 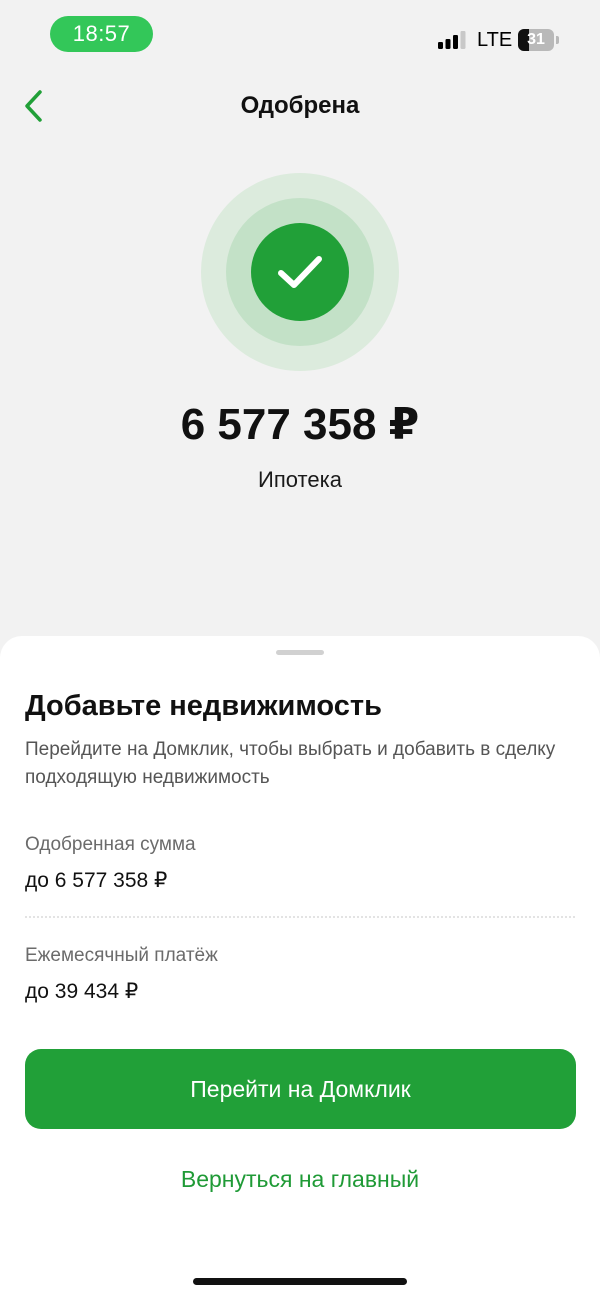 What do you see at coordinates (300, 479) in the screenshot?
I see `product-label: Ипотека` at bounding box center [300, 479].